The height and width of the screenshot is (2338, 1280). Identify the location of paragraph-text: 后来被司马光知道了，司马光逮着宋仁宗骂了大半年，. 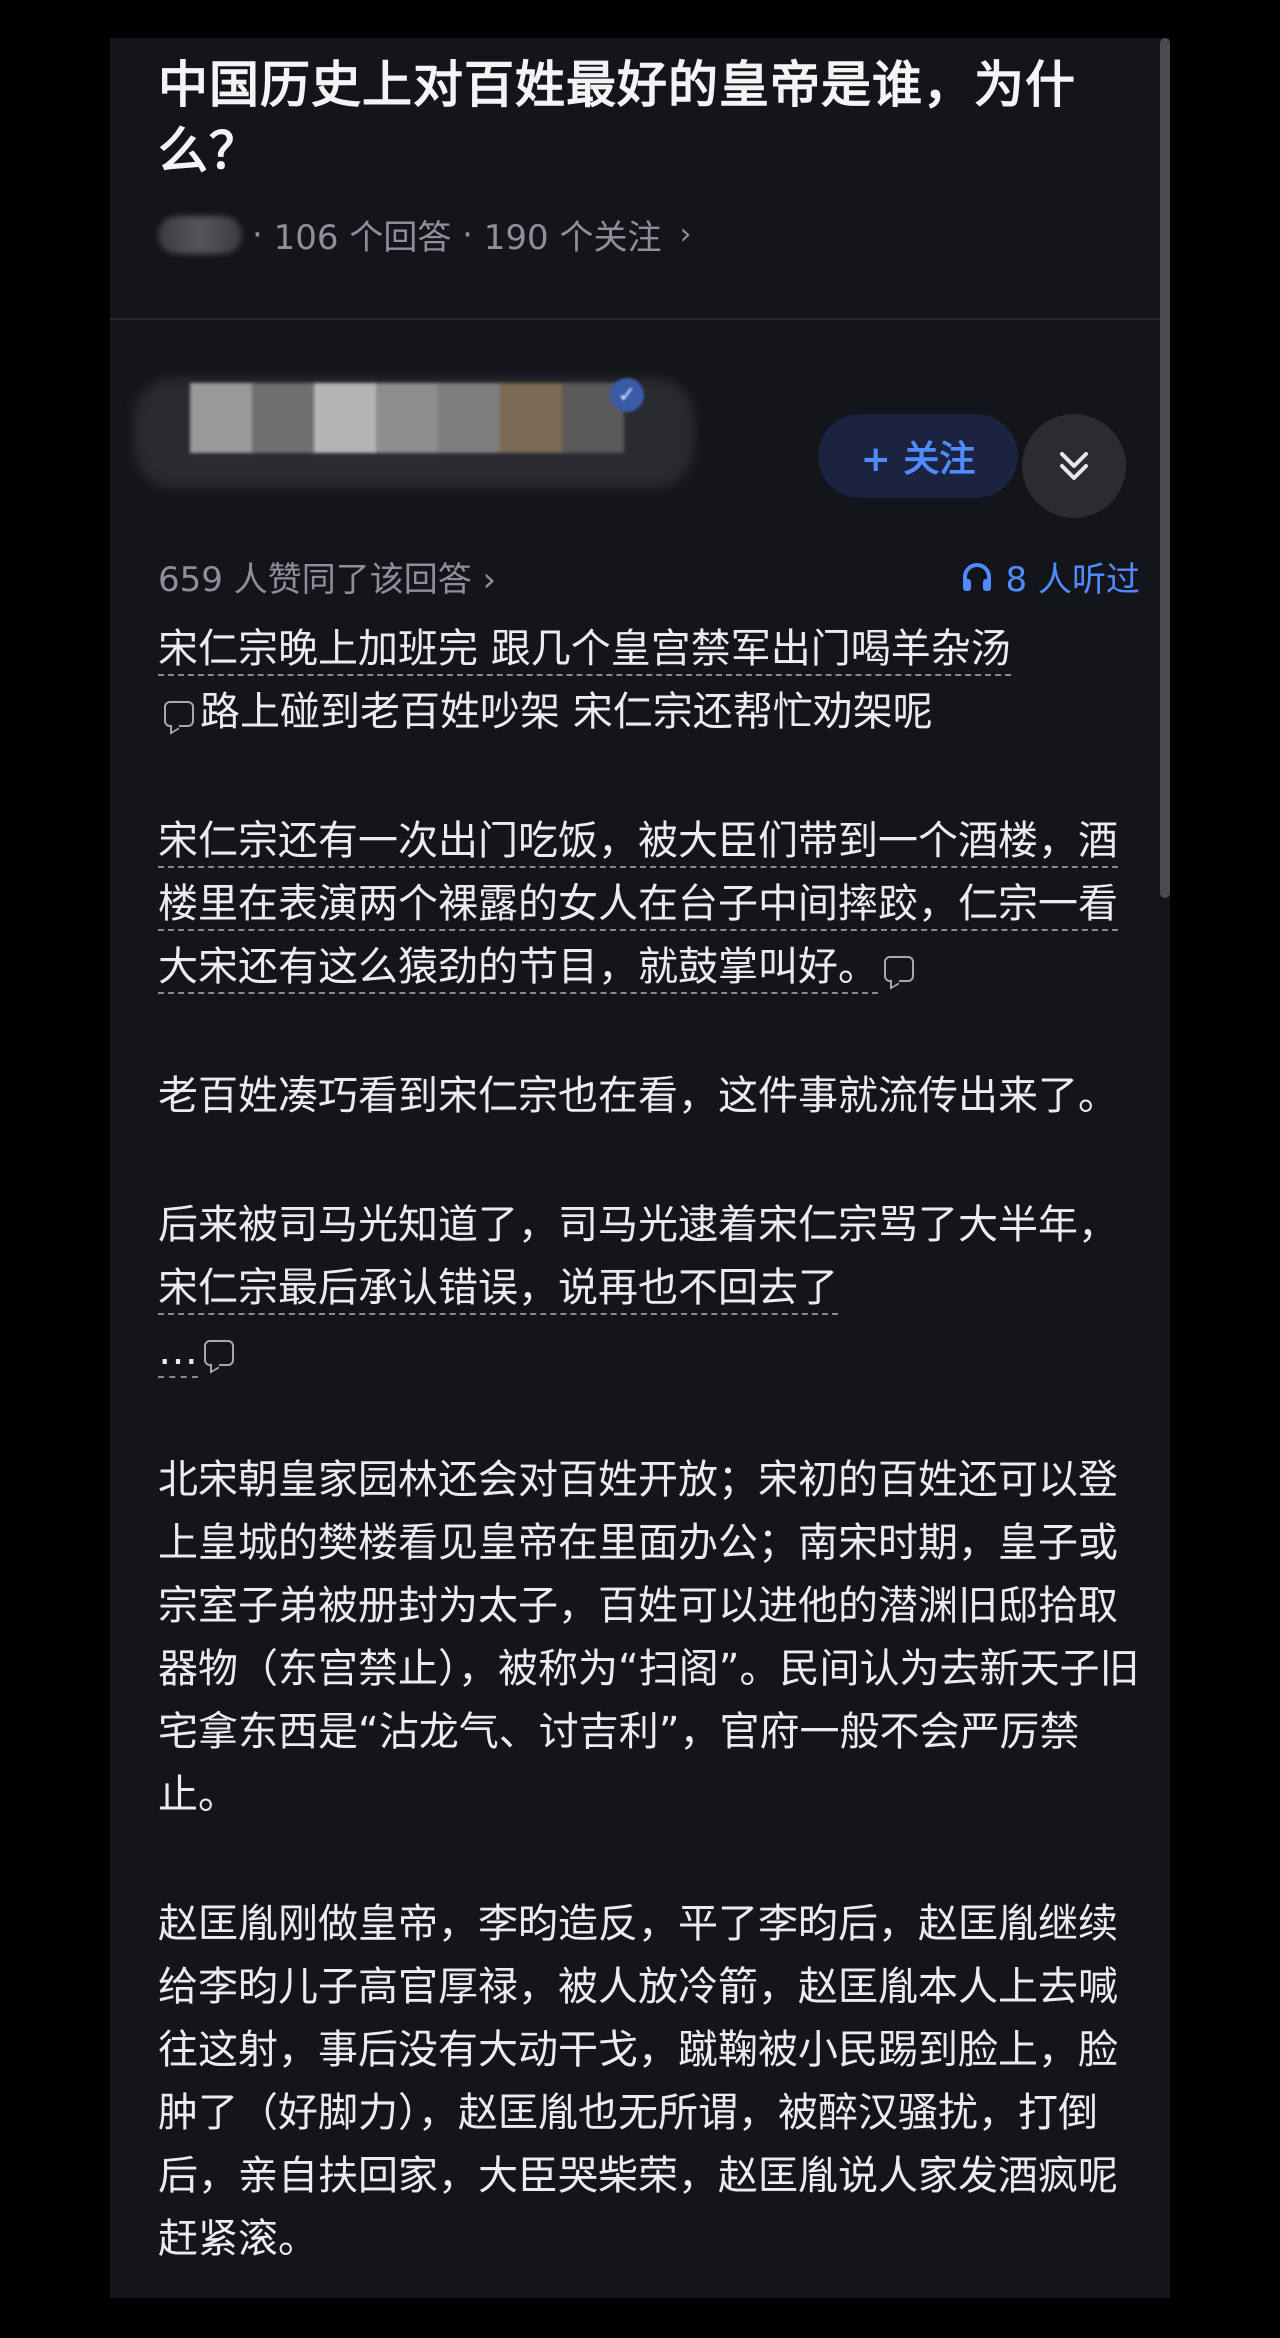
(638, 1225).